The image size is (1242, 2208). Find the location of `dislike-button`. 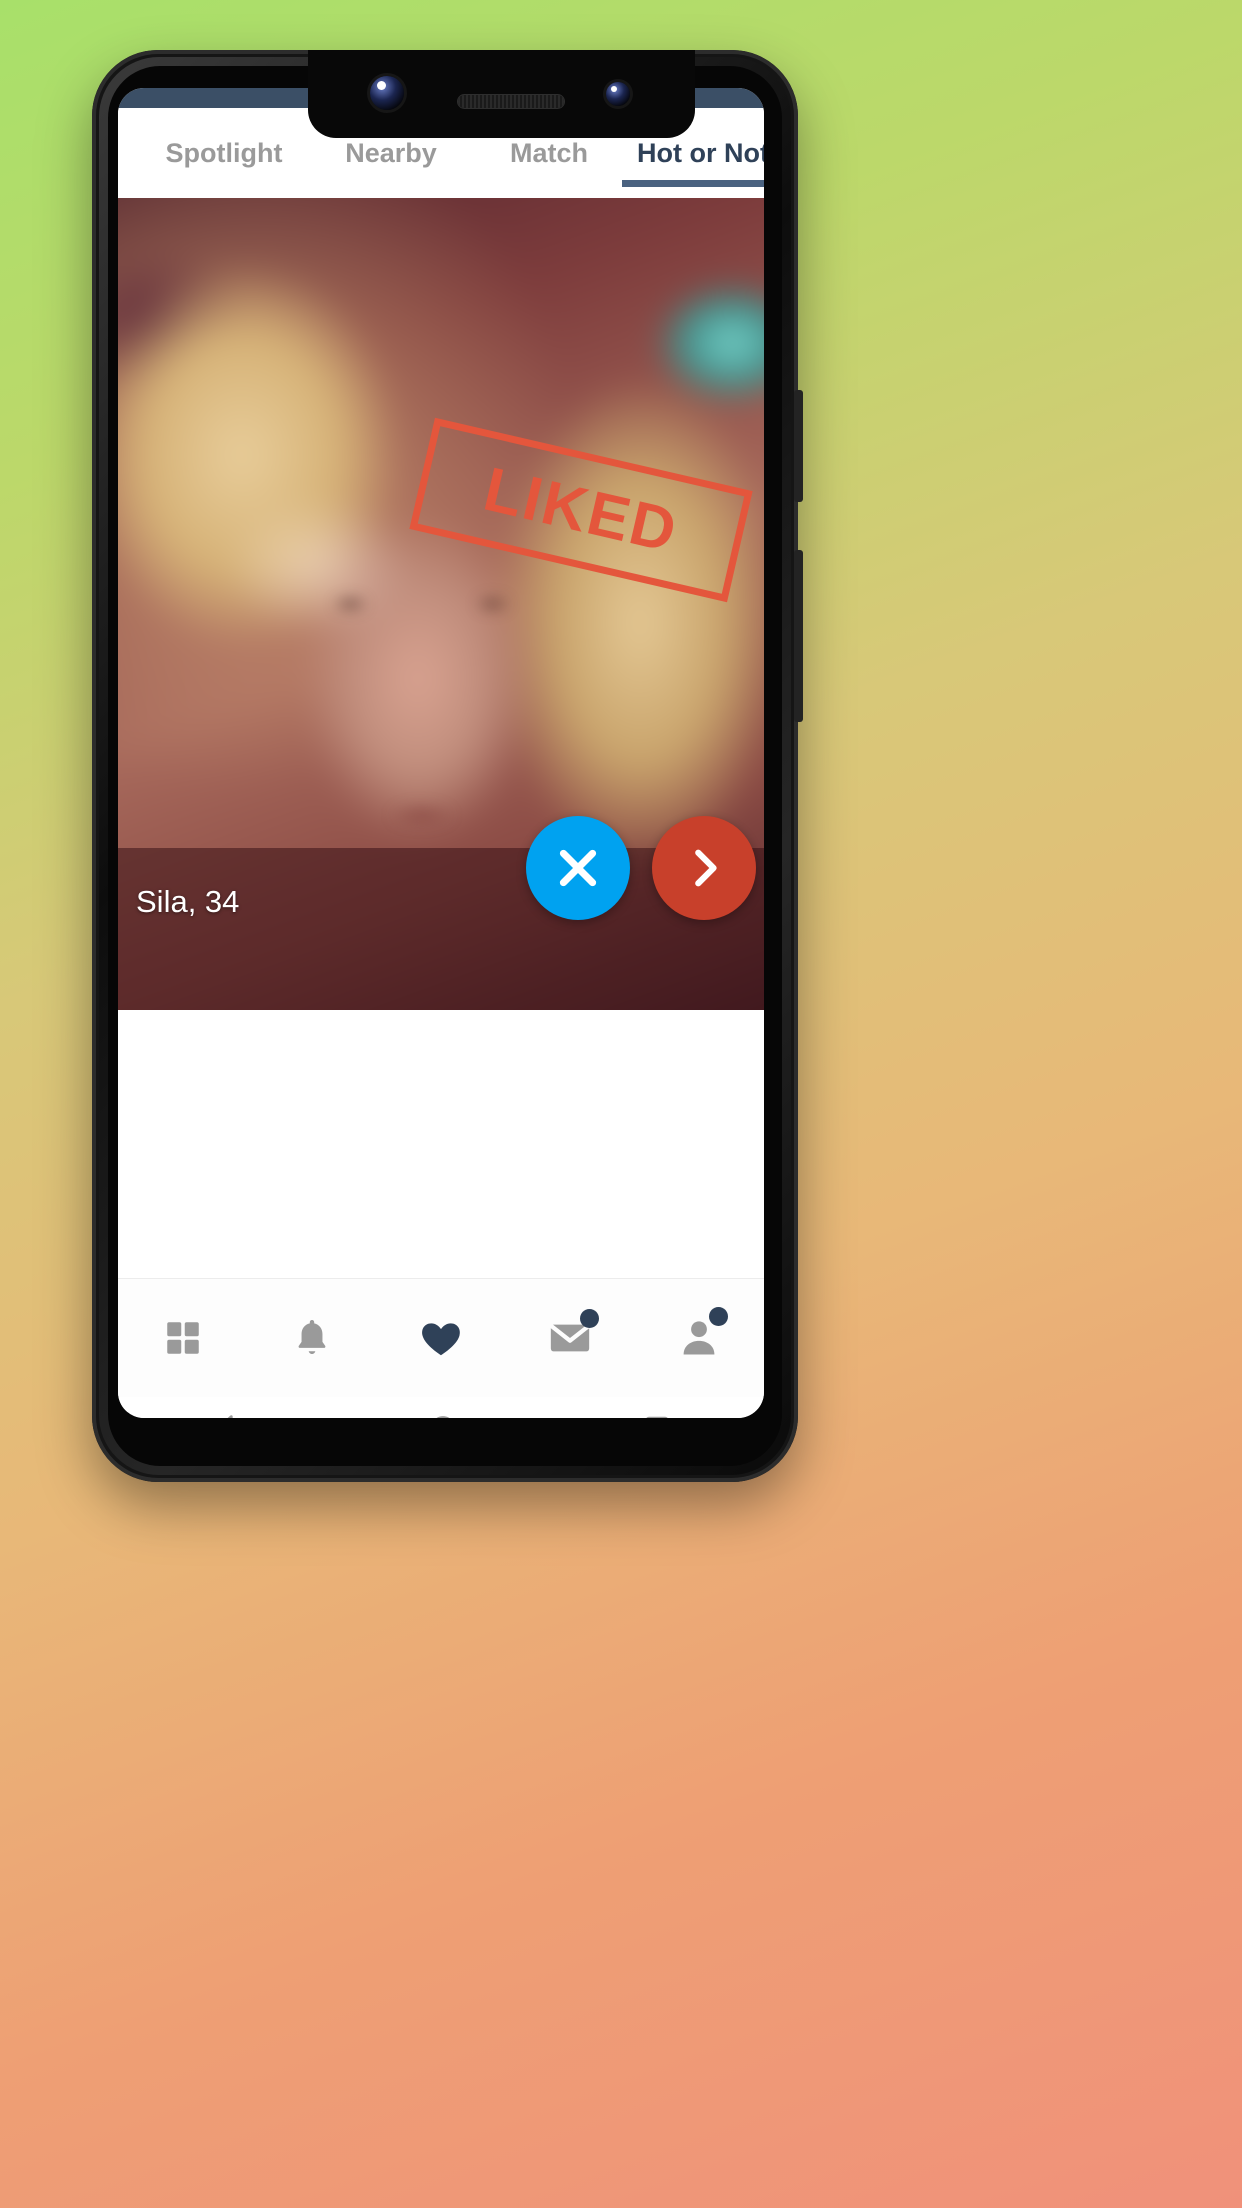

dislike-button is located at coordinates (578, 868).